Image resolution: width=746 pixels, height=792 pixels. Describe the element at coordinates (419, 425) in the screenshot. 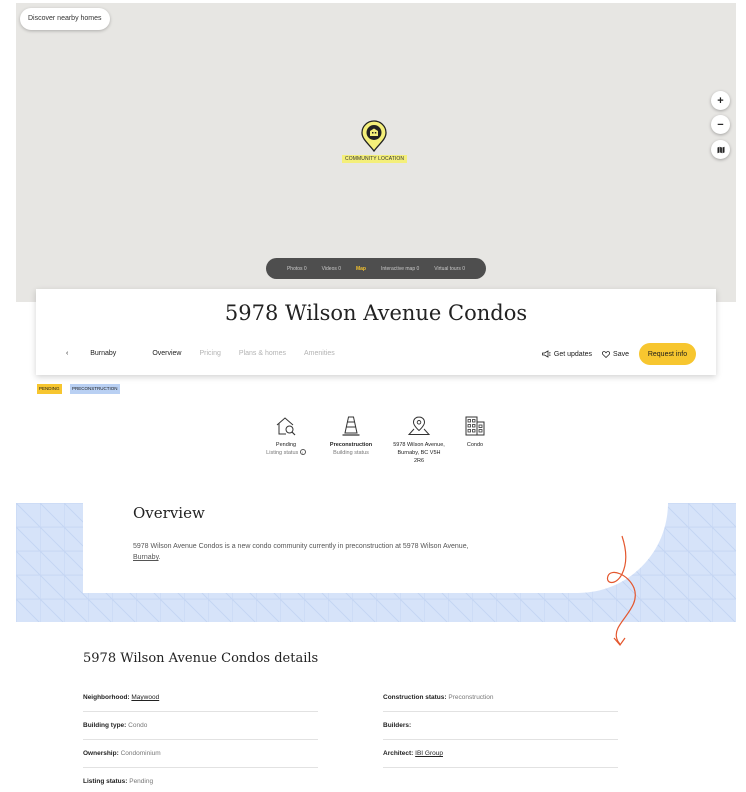

I see `map-location-icon` at that location.